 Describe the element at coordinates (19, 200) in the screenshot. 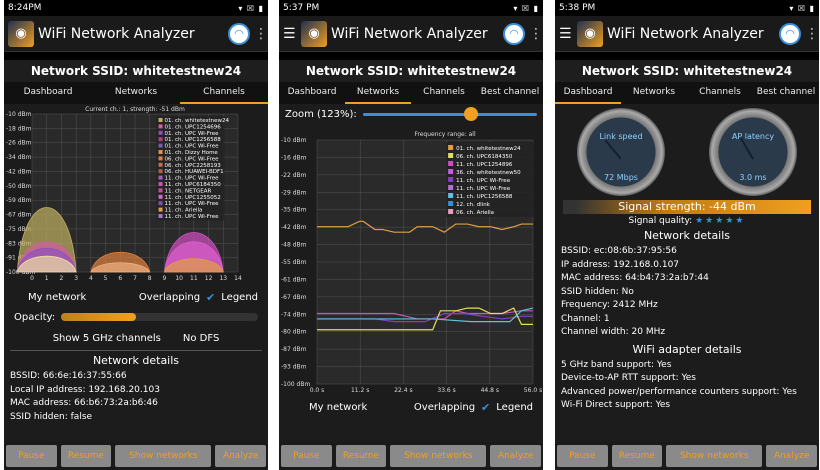

I see `y-tick-label: -59 dBm` at that location.